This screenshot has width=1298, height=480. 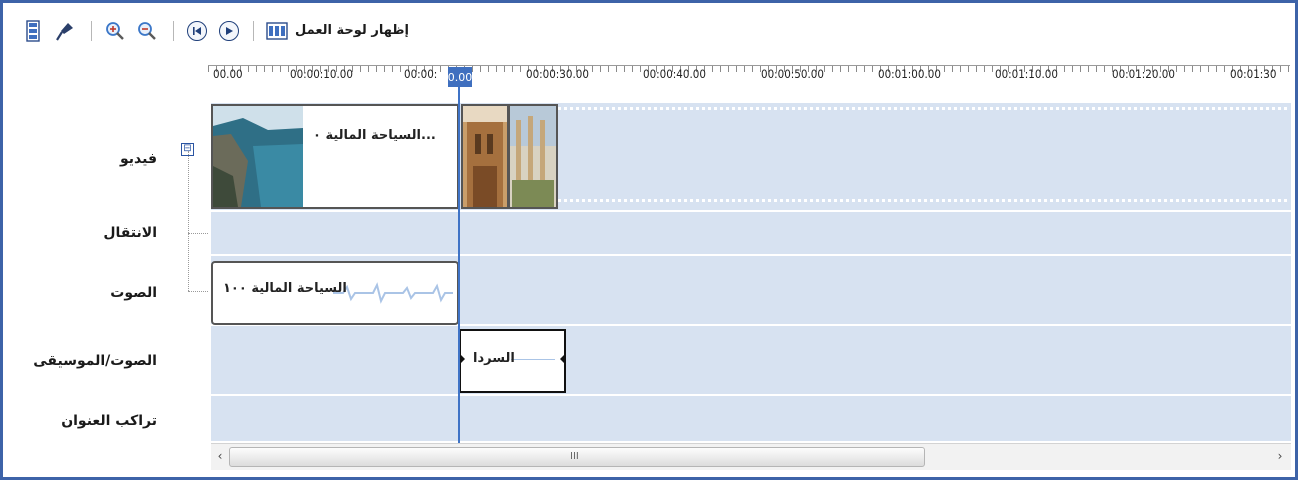 I want to click on ruler-tick-label: 00:00:30.00, so click(x=557, y=74).